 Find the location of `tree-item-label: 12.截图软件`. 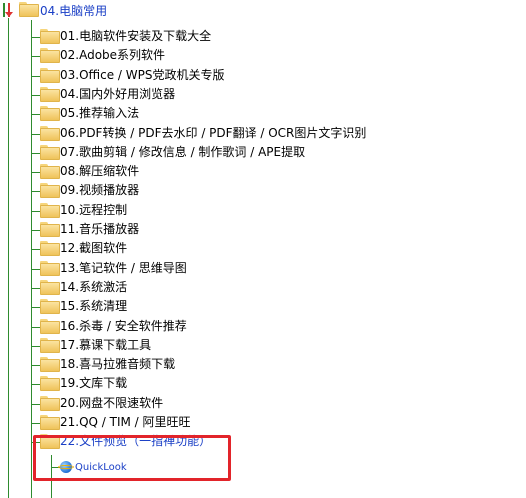

tree-item-label: 12.截图软件 is located at coordinates (93, 248).